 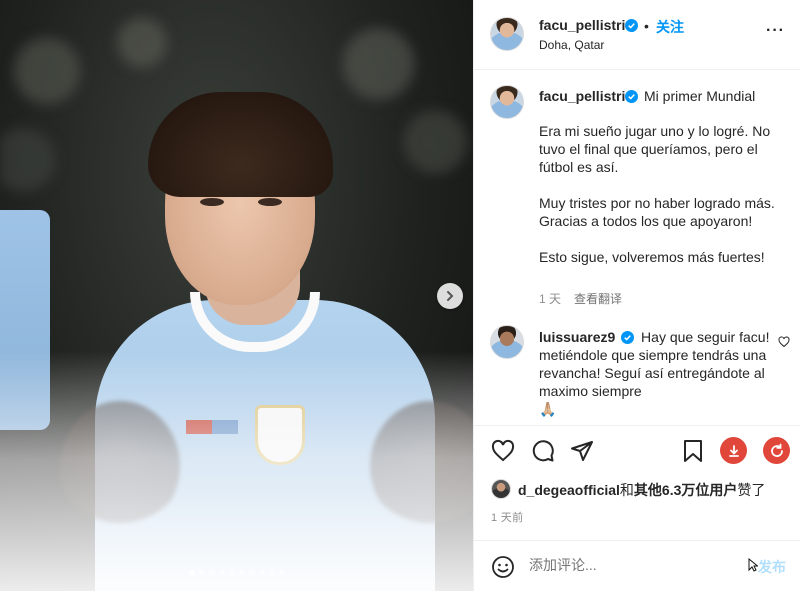 What do you see at coordinates (501, 489) in the screenshot?
I see `liker-avatar` at bounding box center [501, 489].